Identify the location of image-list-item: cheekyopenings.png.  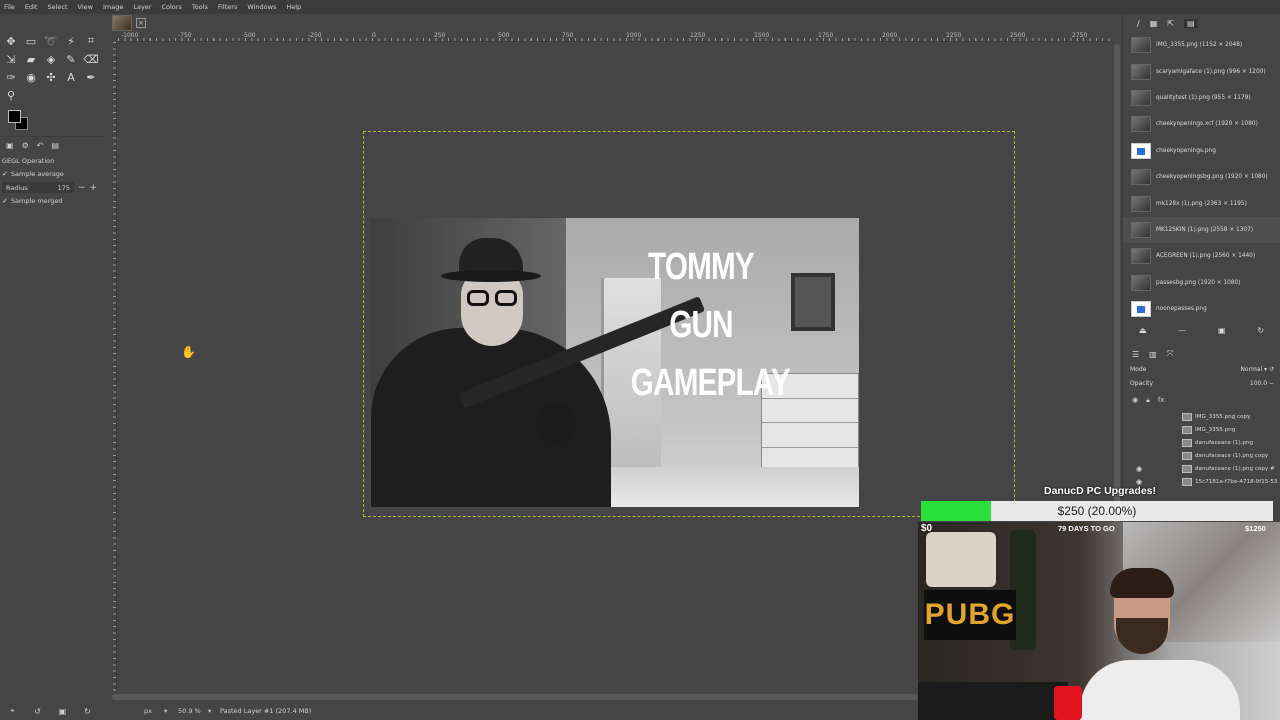
(1201, 151).